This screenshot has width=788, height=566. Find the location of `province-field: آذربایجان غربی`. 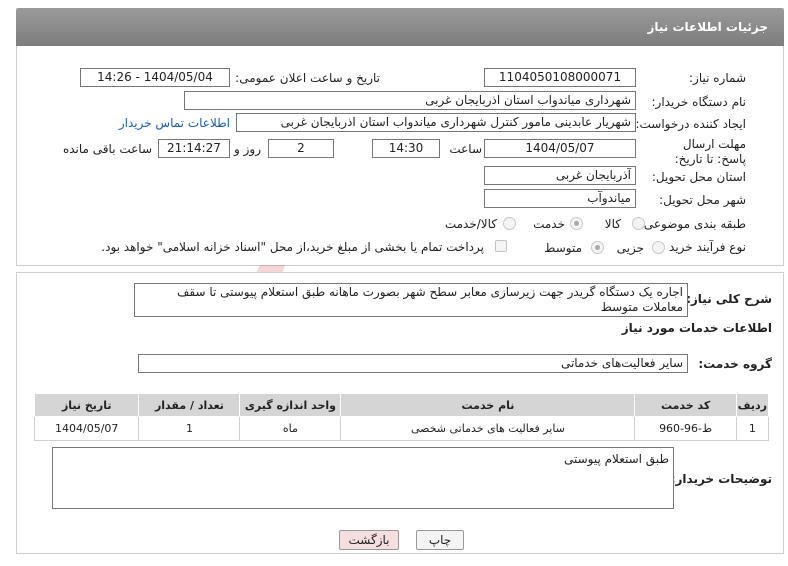

province-field: آذربایجان غربی is located at coordinates (560, 175).